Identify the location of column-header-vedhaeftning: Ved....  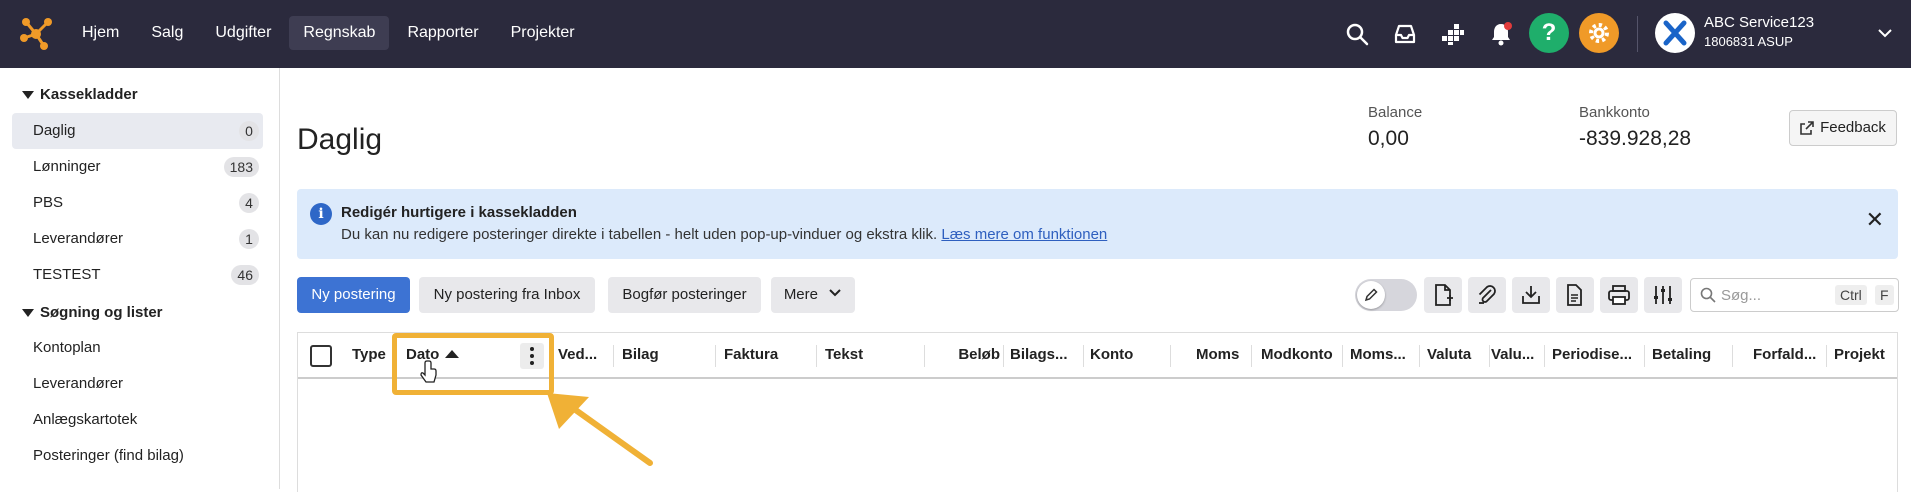
(582, 355).